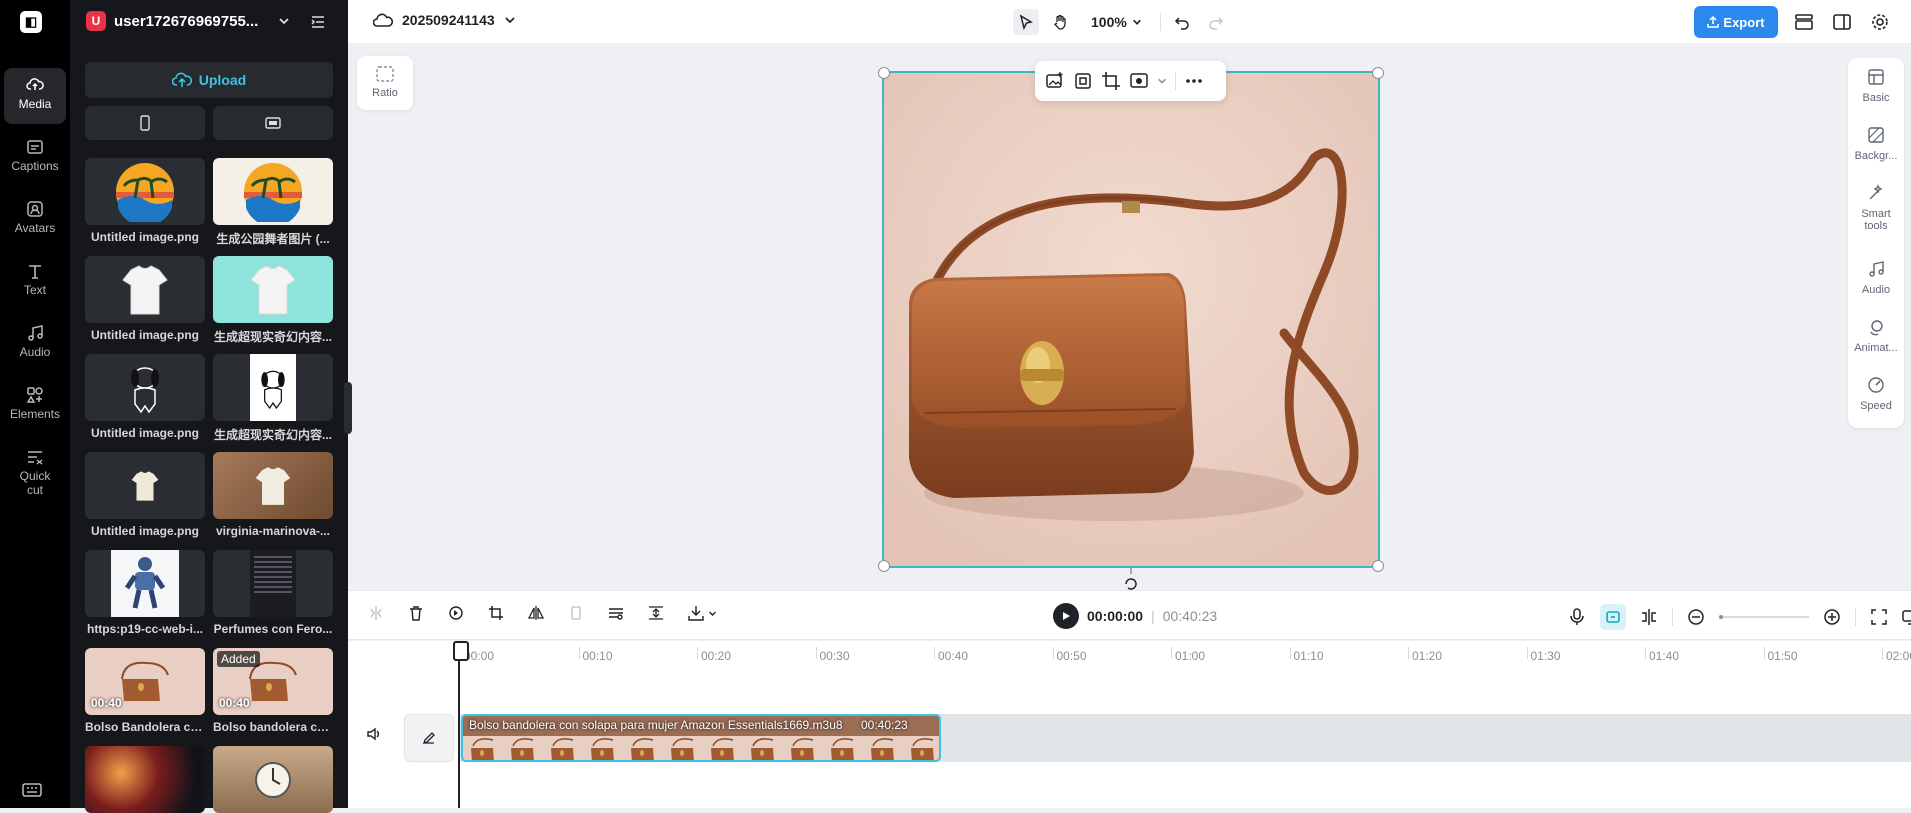  I want to click on track-mute-icon, so click(374, 734).